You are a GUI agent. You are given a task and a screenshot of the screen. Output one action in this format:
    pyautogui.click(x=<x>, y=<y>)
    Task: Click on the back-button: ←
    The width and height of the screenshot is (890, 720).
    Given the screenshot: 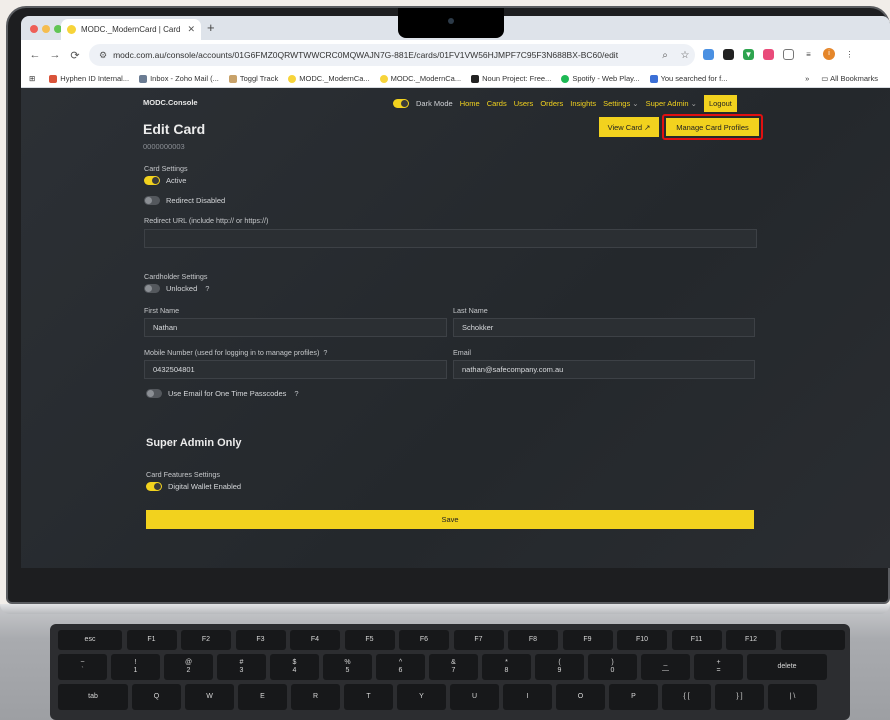 What is the action you would take?
    pyautogui.click(x=35, y=55)
    